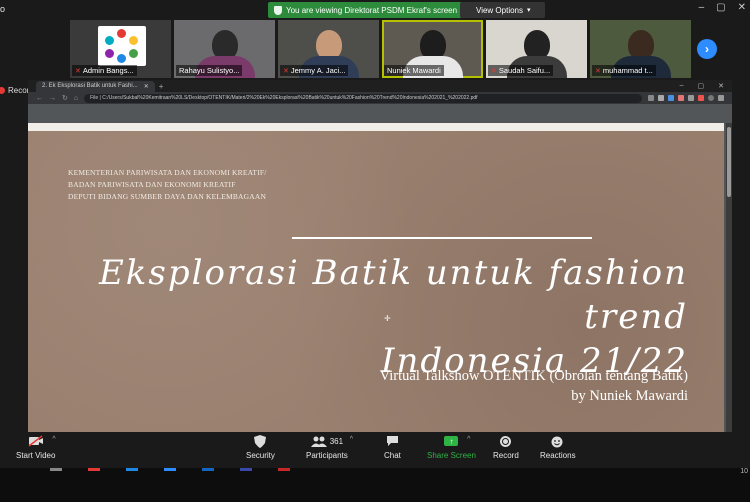 Image resolution: width=750 pixels, height=502 pixels. I want to click on chat-icon, so click(392, 441).